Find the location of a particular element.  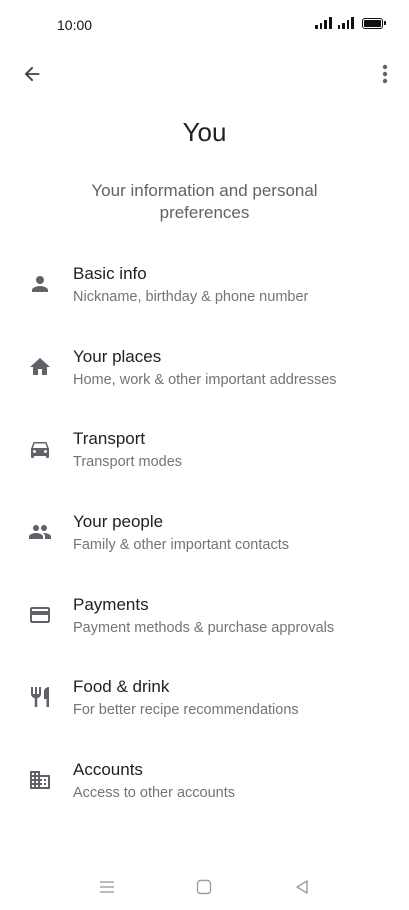

app-bar is located at coordinates (204, 72).